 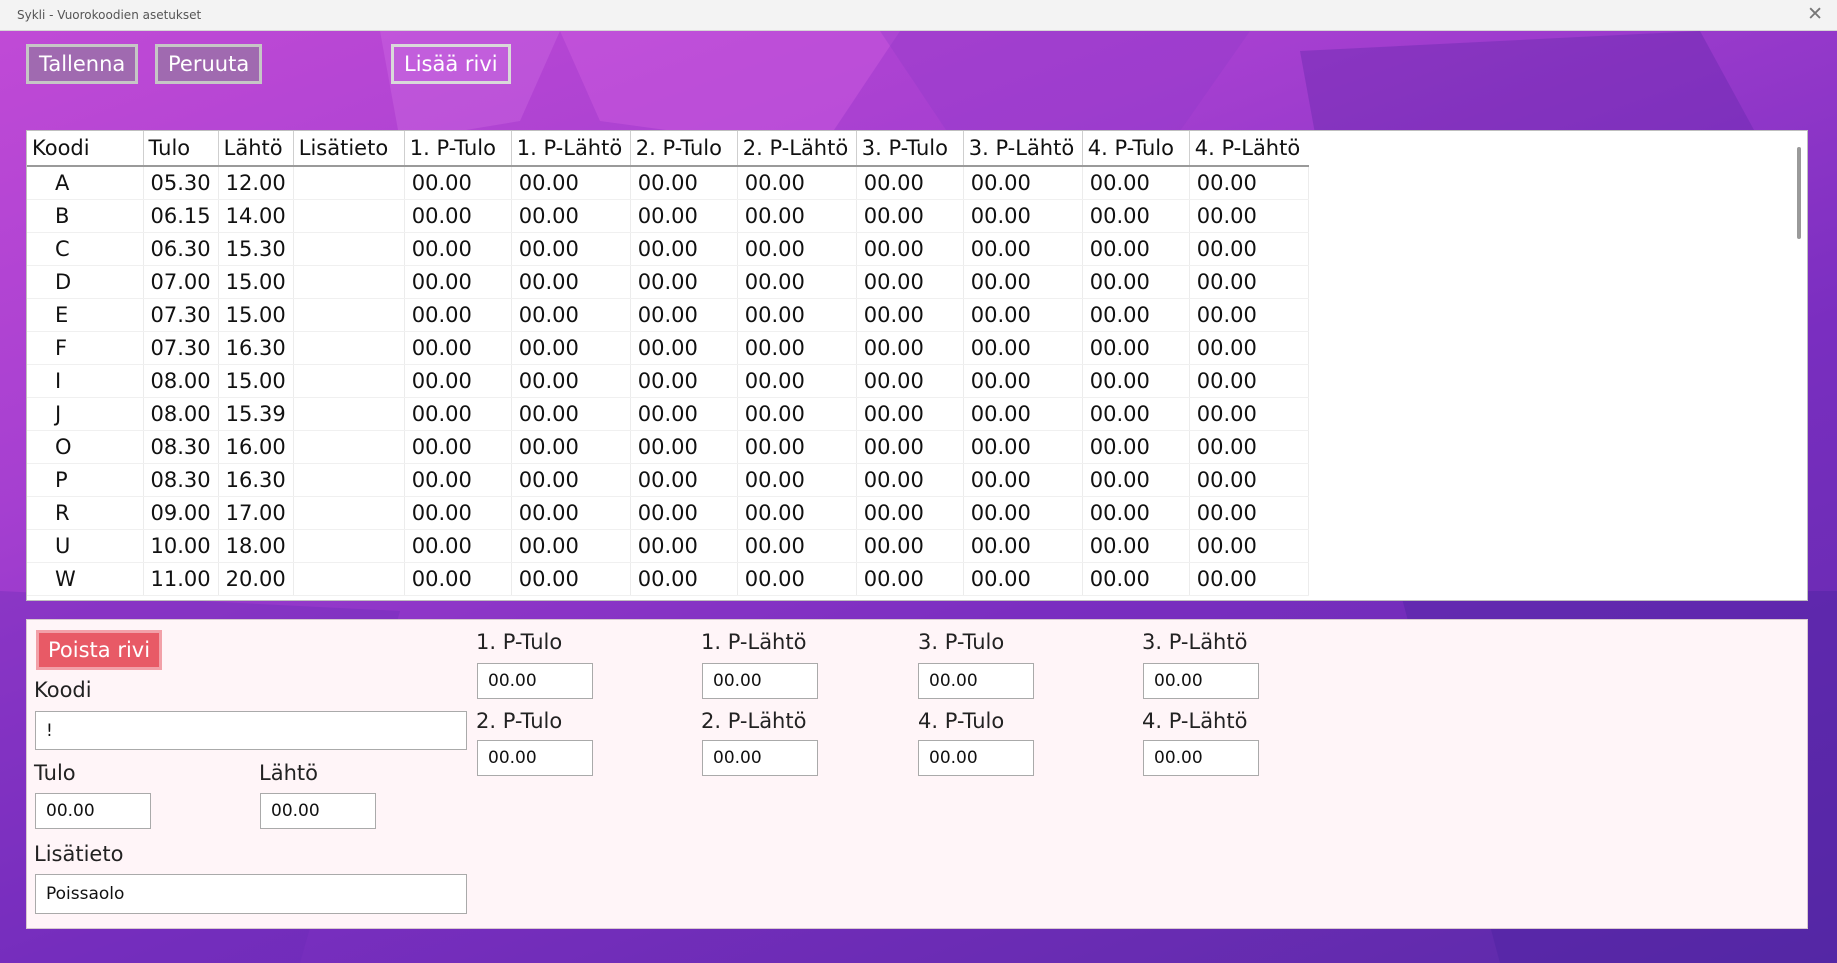 I want to click on code-cell: F, so click(x=85, y=348).